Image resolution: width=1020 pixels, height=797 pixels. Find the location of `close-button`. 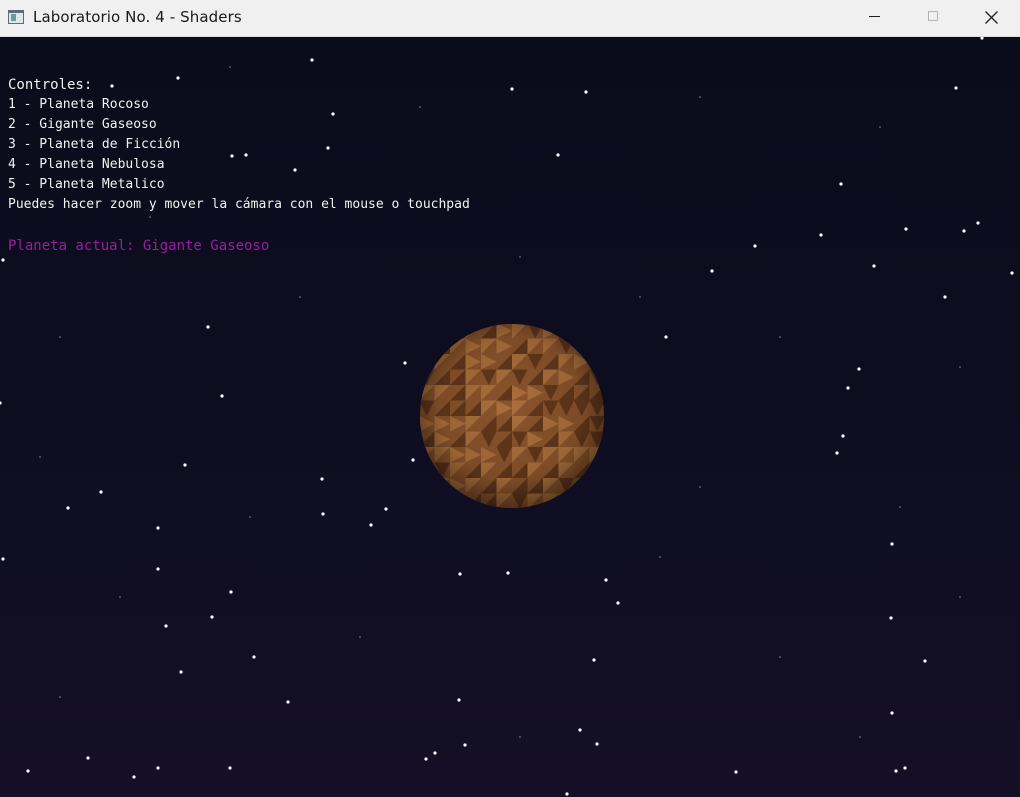

close-button is located at coordinates (991, 18).